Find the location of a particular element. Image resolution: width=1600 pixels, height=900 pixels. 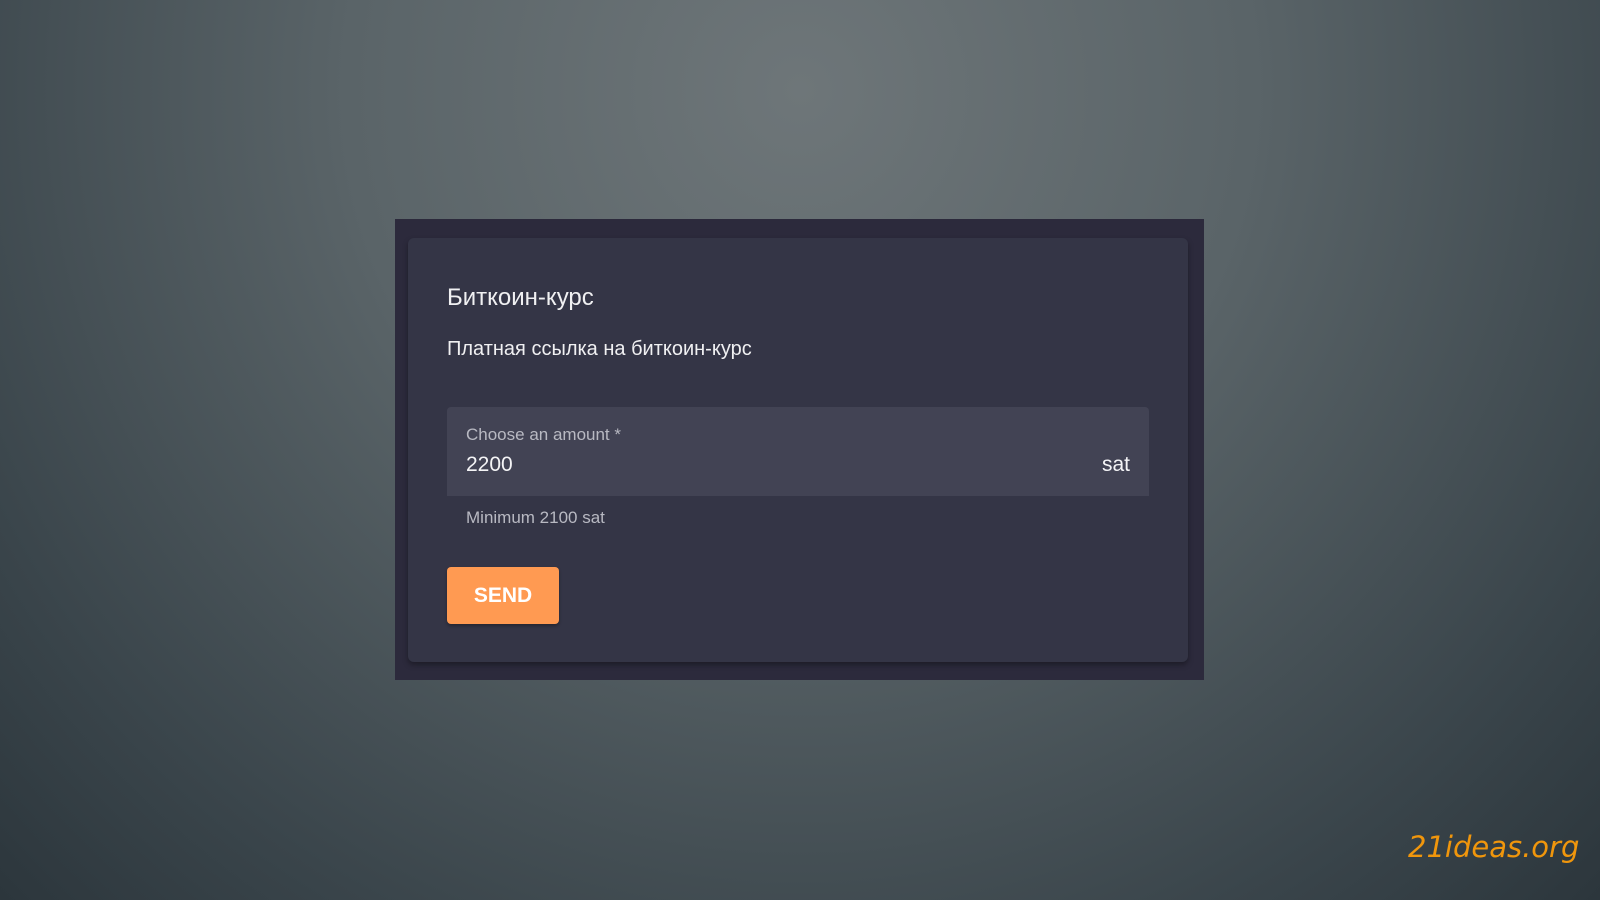

card-title: Биткоин-курс is located at coordinates (520, 297).